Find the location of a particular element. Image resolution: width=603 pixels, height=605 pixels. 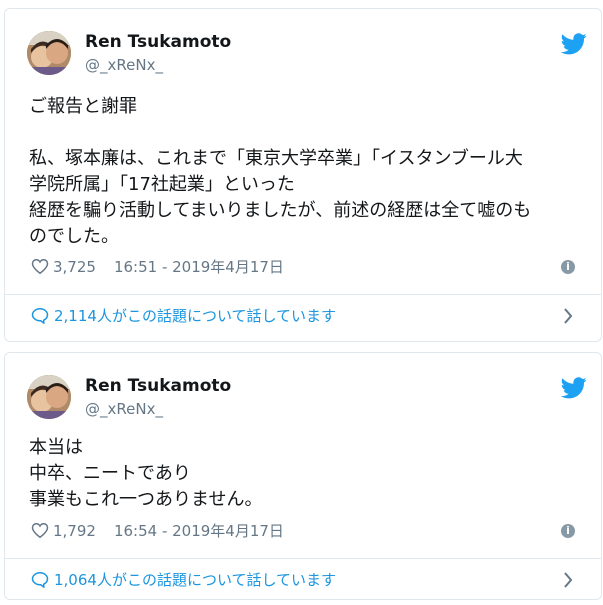

conversation-text: 1,064人がこの話題について話しています is located at coordinates (195, 580).